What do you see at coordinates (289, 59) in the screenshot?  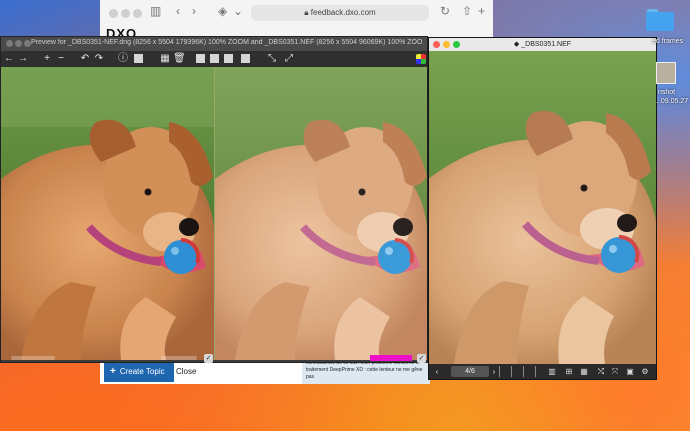 I see `fullscreen-icon: ⤢` at bounding box center [289, 59].